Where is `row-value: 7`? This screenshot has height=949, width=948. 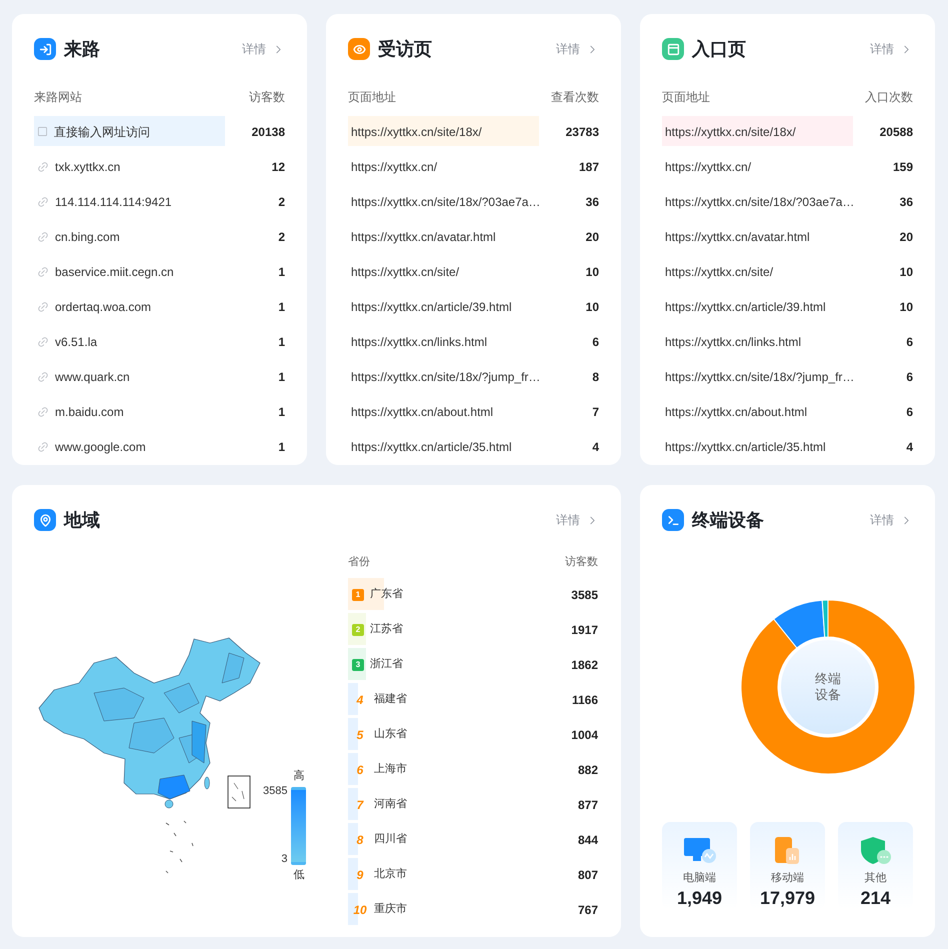
row-value: 7 is located at coordinates (595, 412).